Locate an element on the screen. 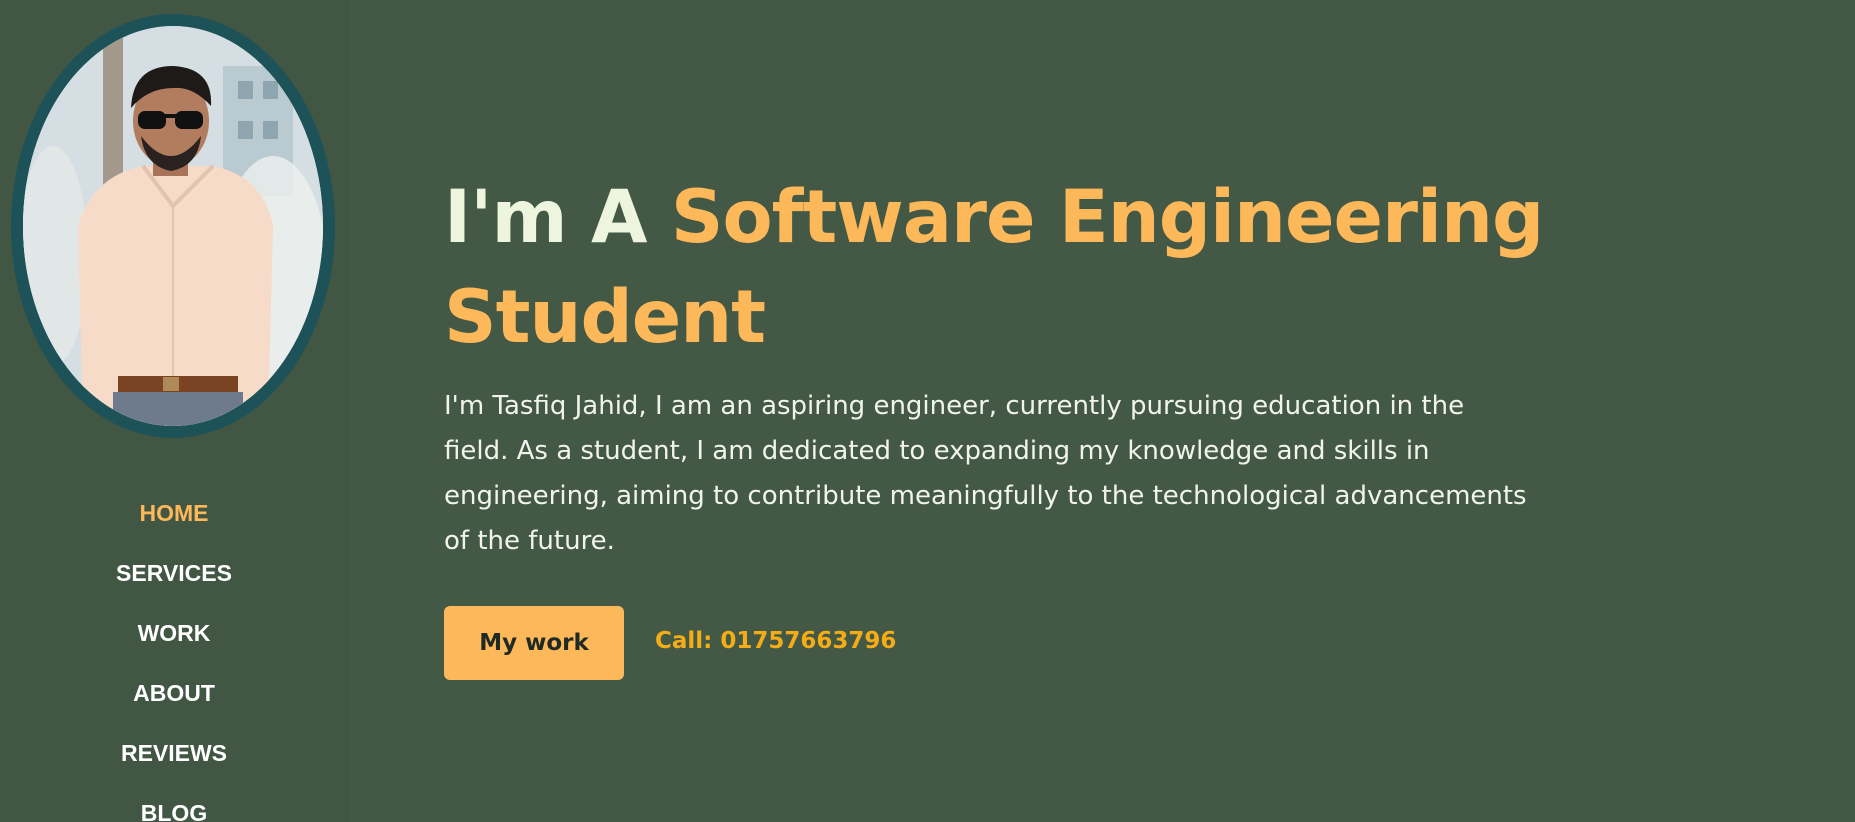  nav-item-services: SERVICES is located at coordinates (174, 582).